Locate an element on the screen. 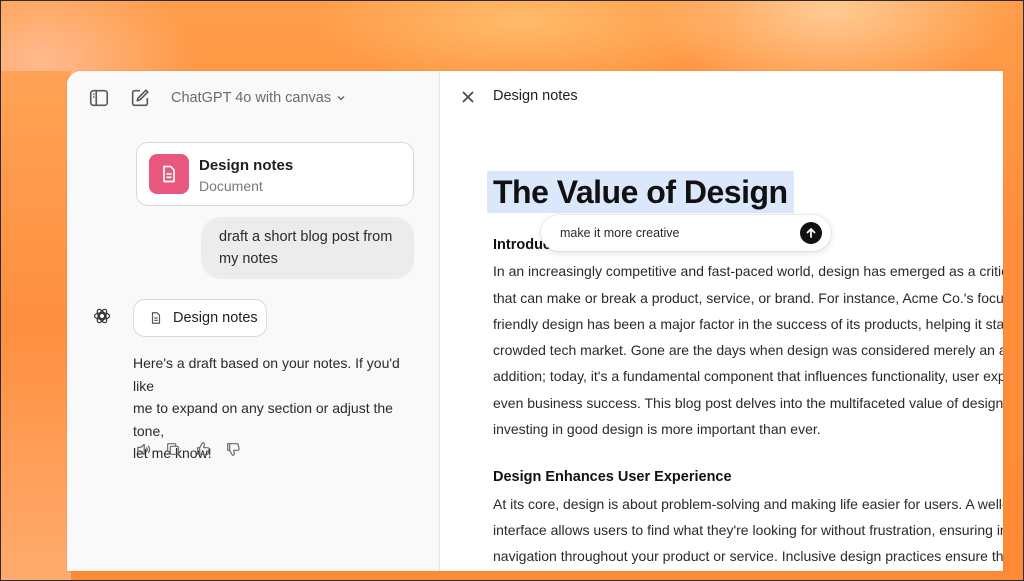 The width and height of the screenshot is (1024, 581). thumbs-down-button is located at coordinates (233, 449).